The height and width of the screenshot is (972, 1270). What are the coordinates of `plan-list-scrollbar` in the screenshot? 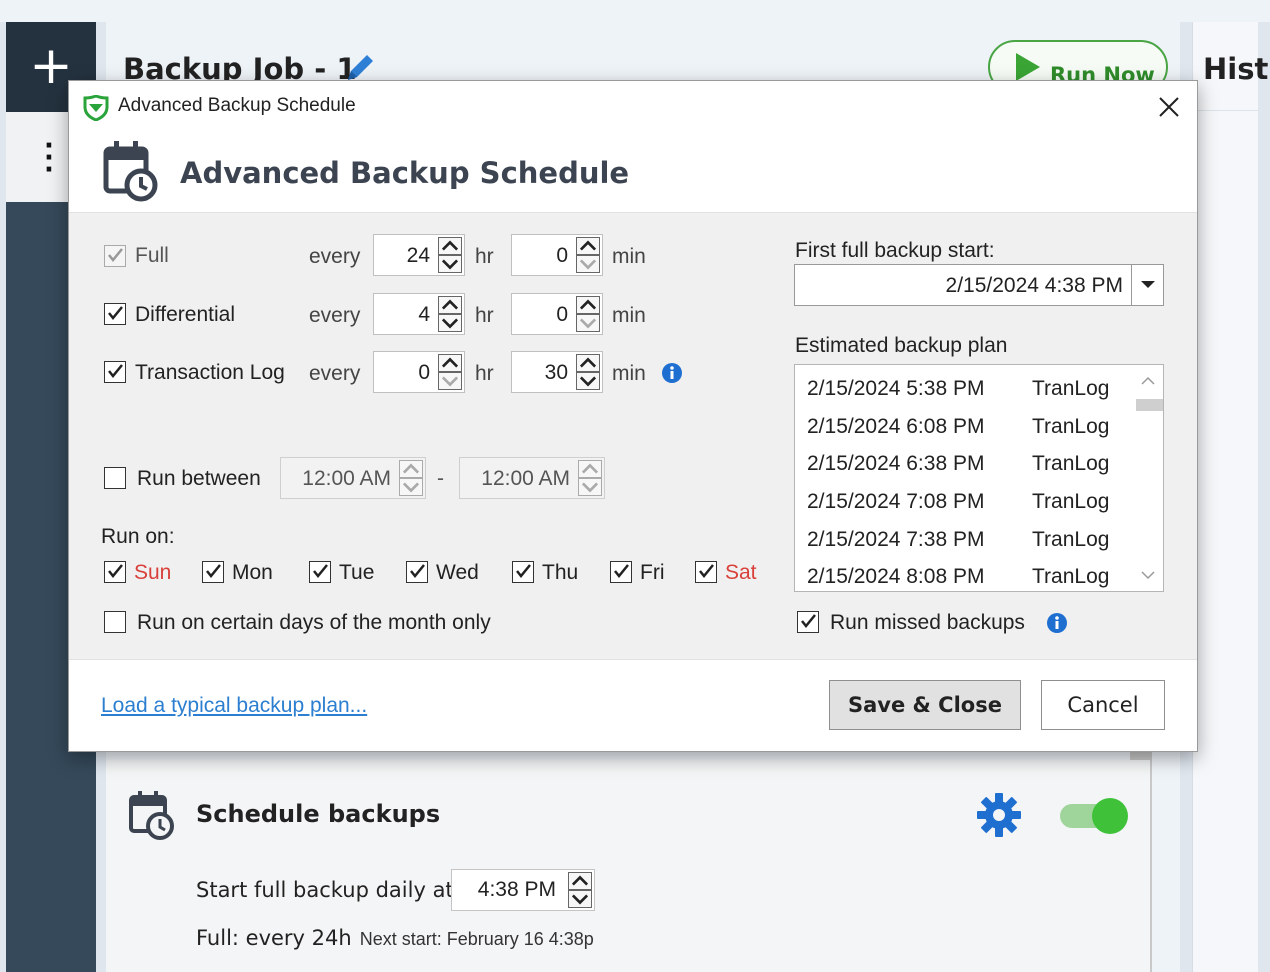 It's located at (1148, 478).